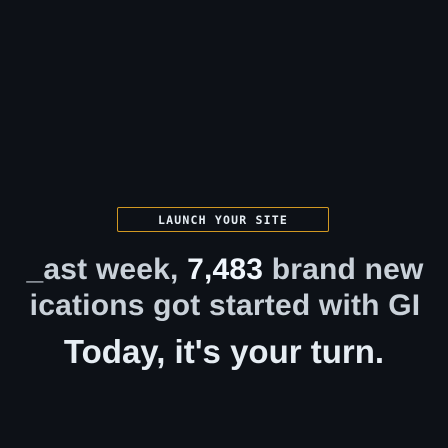 This screenshot has width=448, height=448. I want to click on headline-line-1: _ast week, 7,483 brand new, so click(224, 270).